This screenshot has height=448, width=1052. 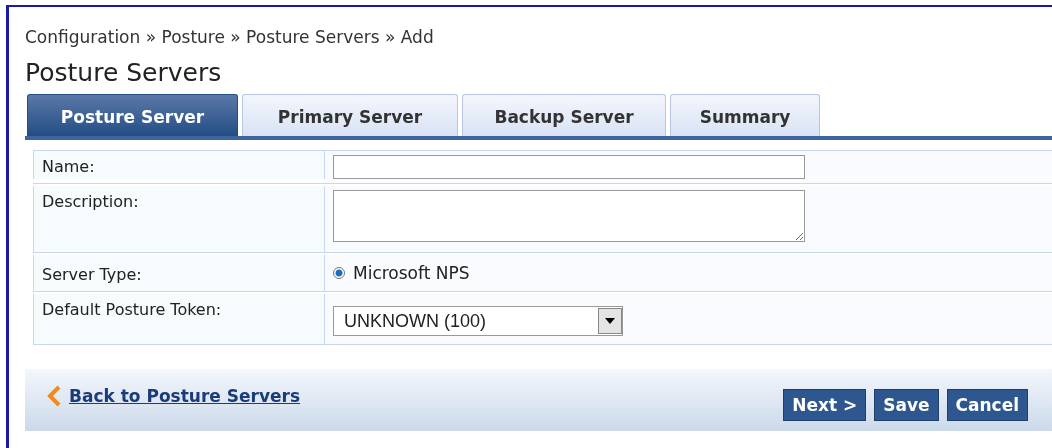 What do you see at coordinates (174, 396) in the screenshot?
I see `back-link: Back to Posture Servers` at bounding box center [174, 396].